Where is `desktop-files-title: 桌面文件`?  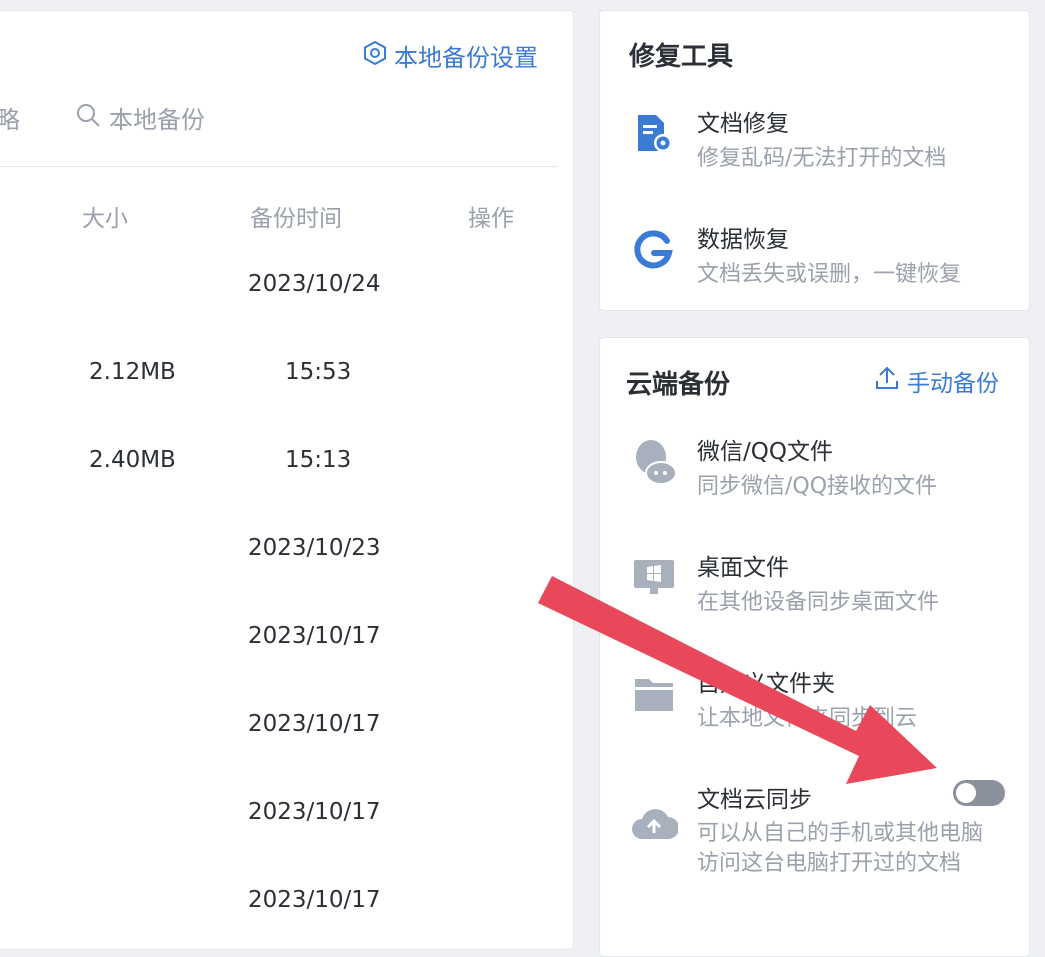
desktop-files-title: 桌面文件 is located at coordinates (743, 568).